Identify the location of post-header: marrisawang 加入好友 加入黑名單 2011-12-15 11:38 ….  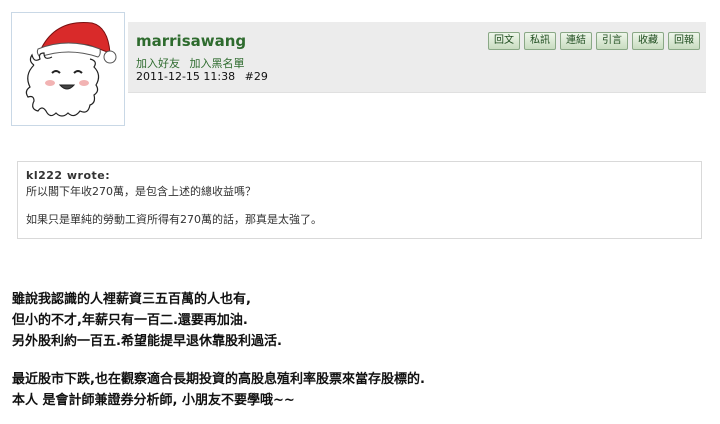
(417, 57).